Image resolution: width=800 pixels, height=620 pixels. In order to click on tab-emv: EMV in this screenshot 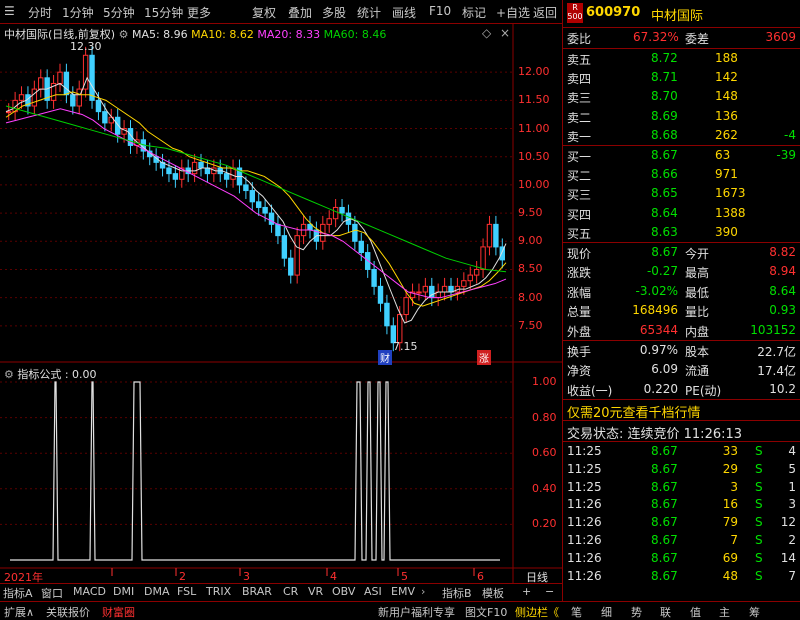, I will do `click(403, 591)`.